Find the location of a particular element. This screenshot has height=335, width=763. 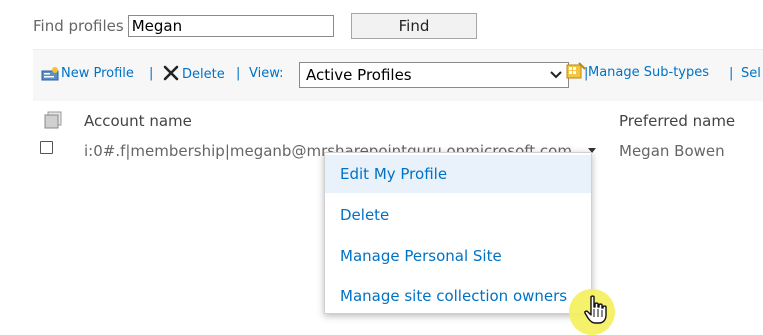

new-profile-icon is located at coordinates (50, 73).